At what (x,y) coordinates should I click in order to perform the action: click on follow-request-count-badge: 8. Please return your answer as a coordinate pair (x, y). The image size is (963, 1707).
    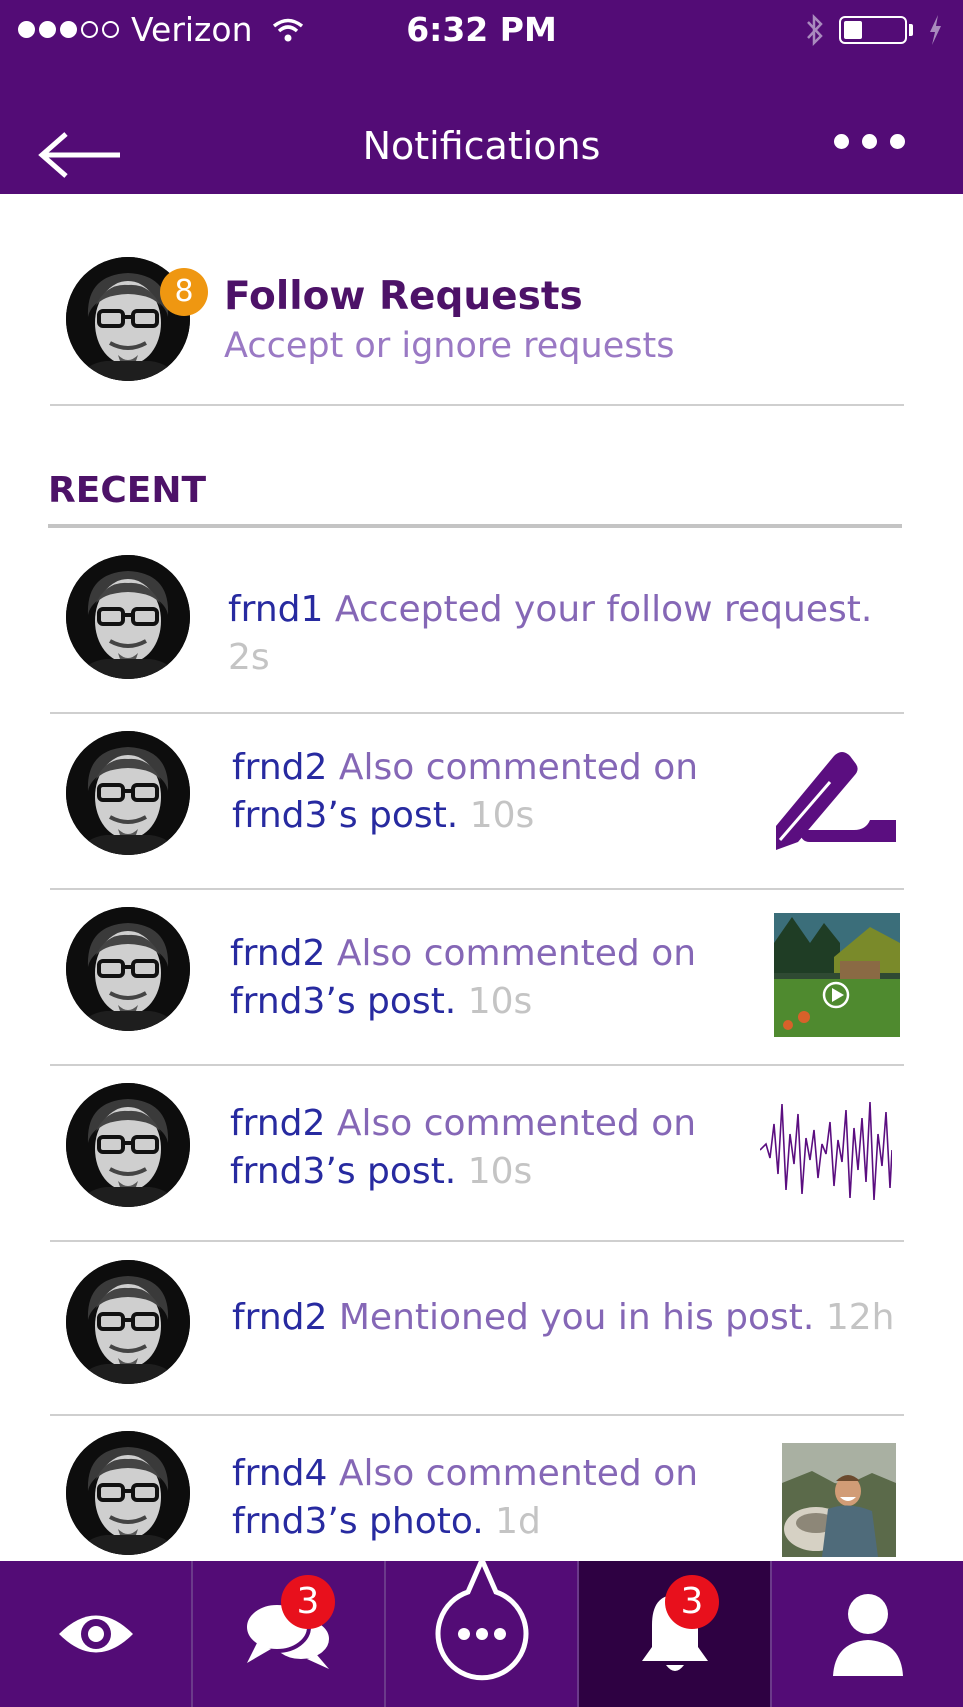
    Looking at the image, I should click on (184, 292).